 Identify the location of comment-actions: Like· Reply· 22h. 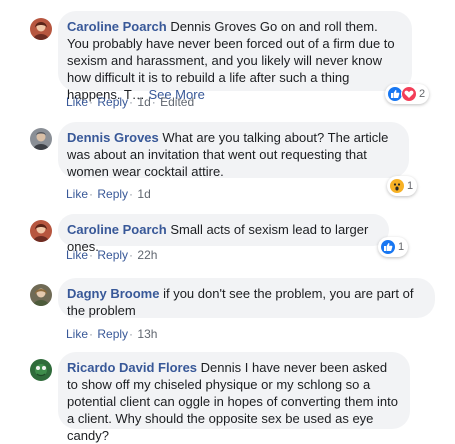
(112, 255).